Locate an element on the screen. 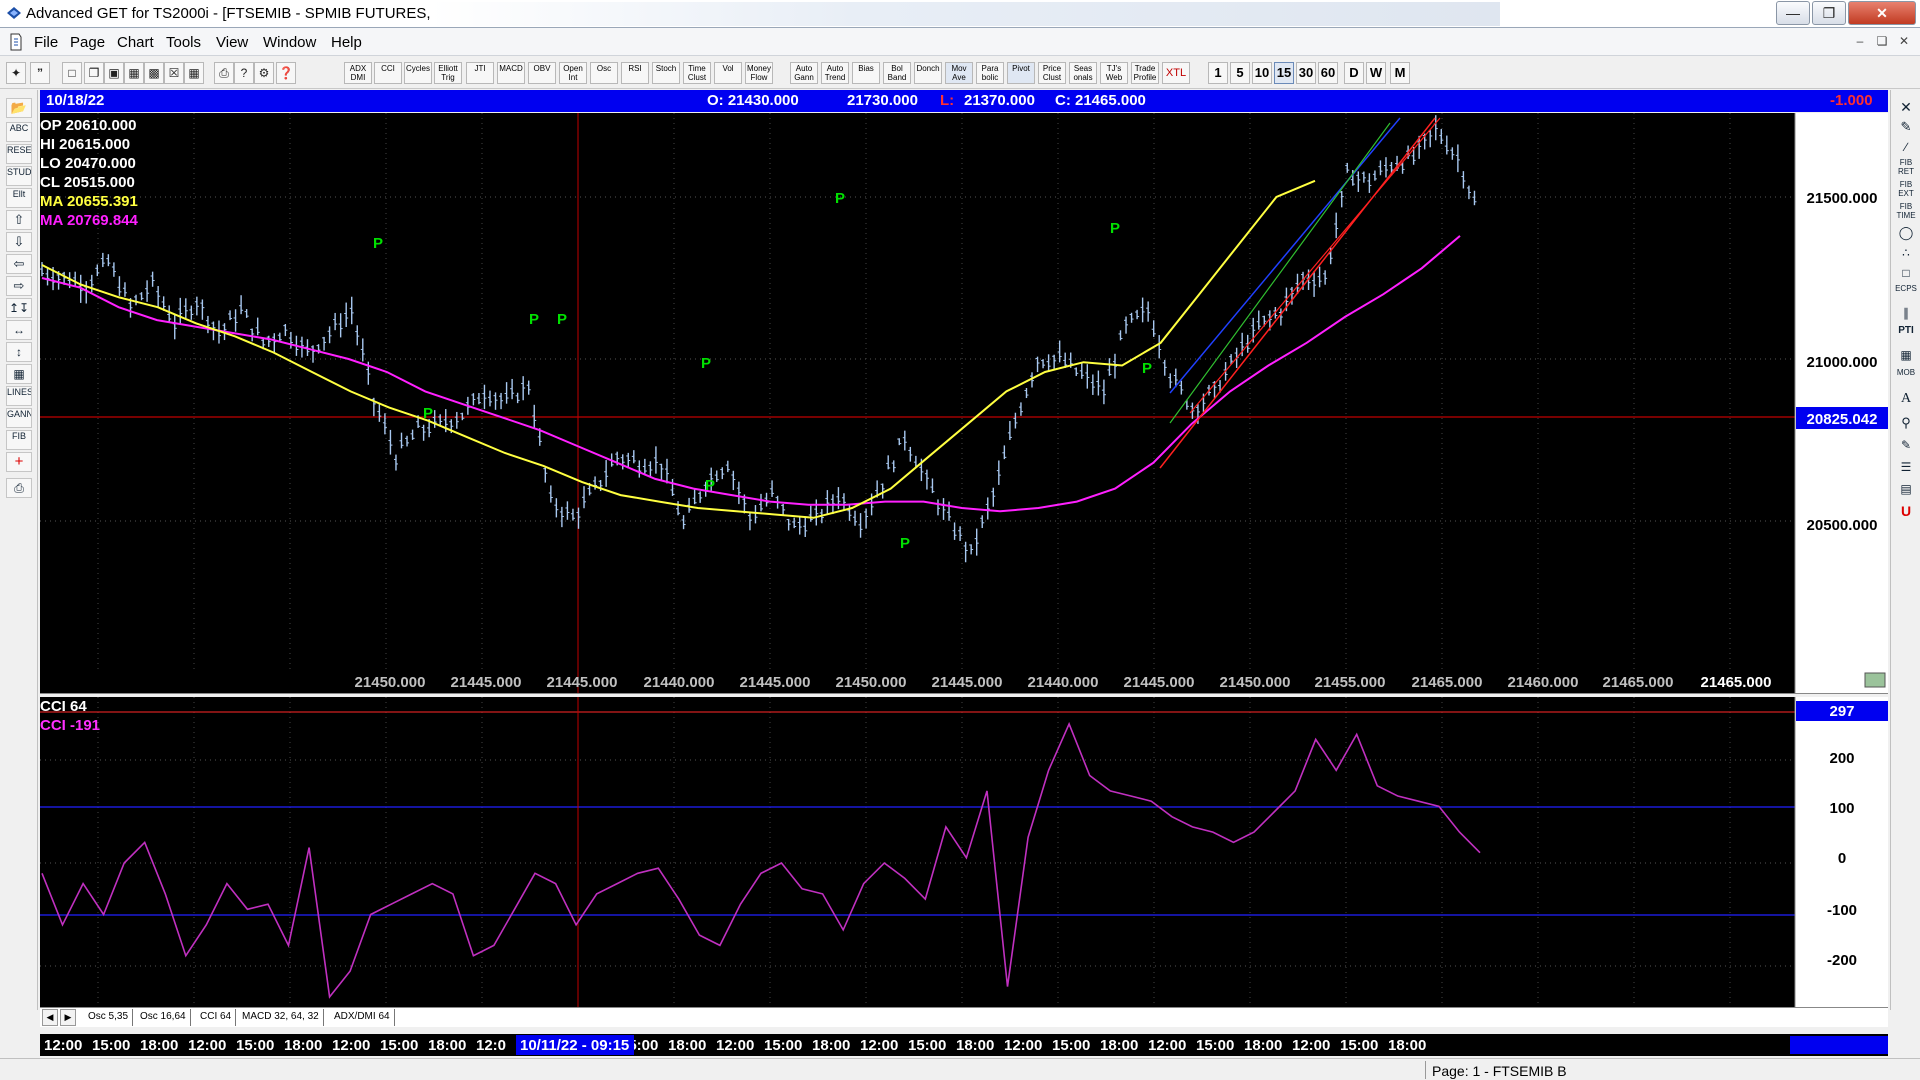 The width and height of the screenshot is (1920, 1080). close-button: ✕ is located at coordinates (1882, 13).